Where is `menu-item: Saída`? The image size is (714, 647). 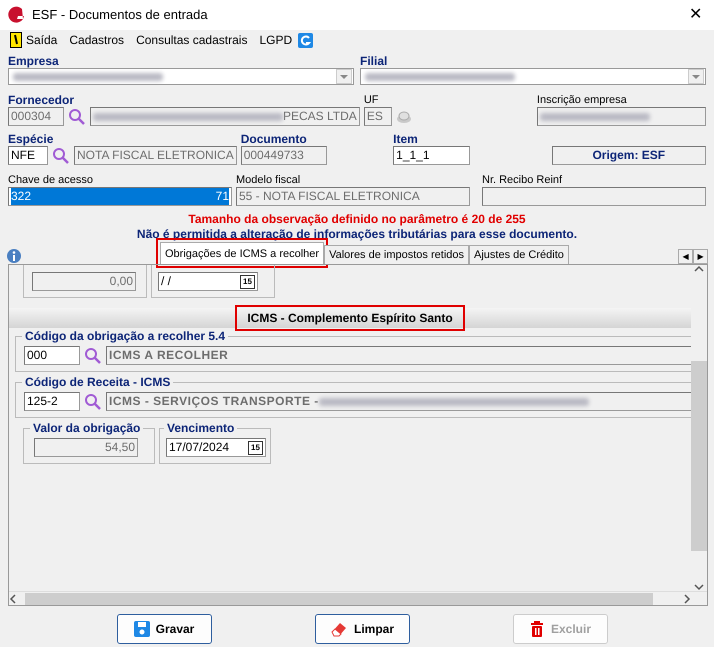 menu-item: Saída is located at coordinates (34, 40).